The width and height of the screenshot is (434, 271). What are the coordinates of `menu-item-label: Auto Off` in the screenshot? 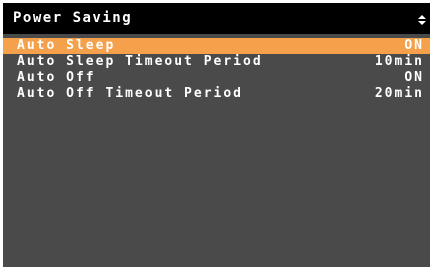 It's located at (56, 77).